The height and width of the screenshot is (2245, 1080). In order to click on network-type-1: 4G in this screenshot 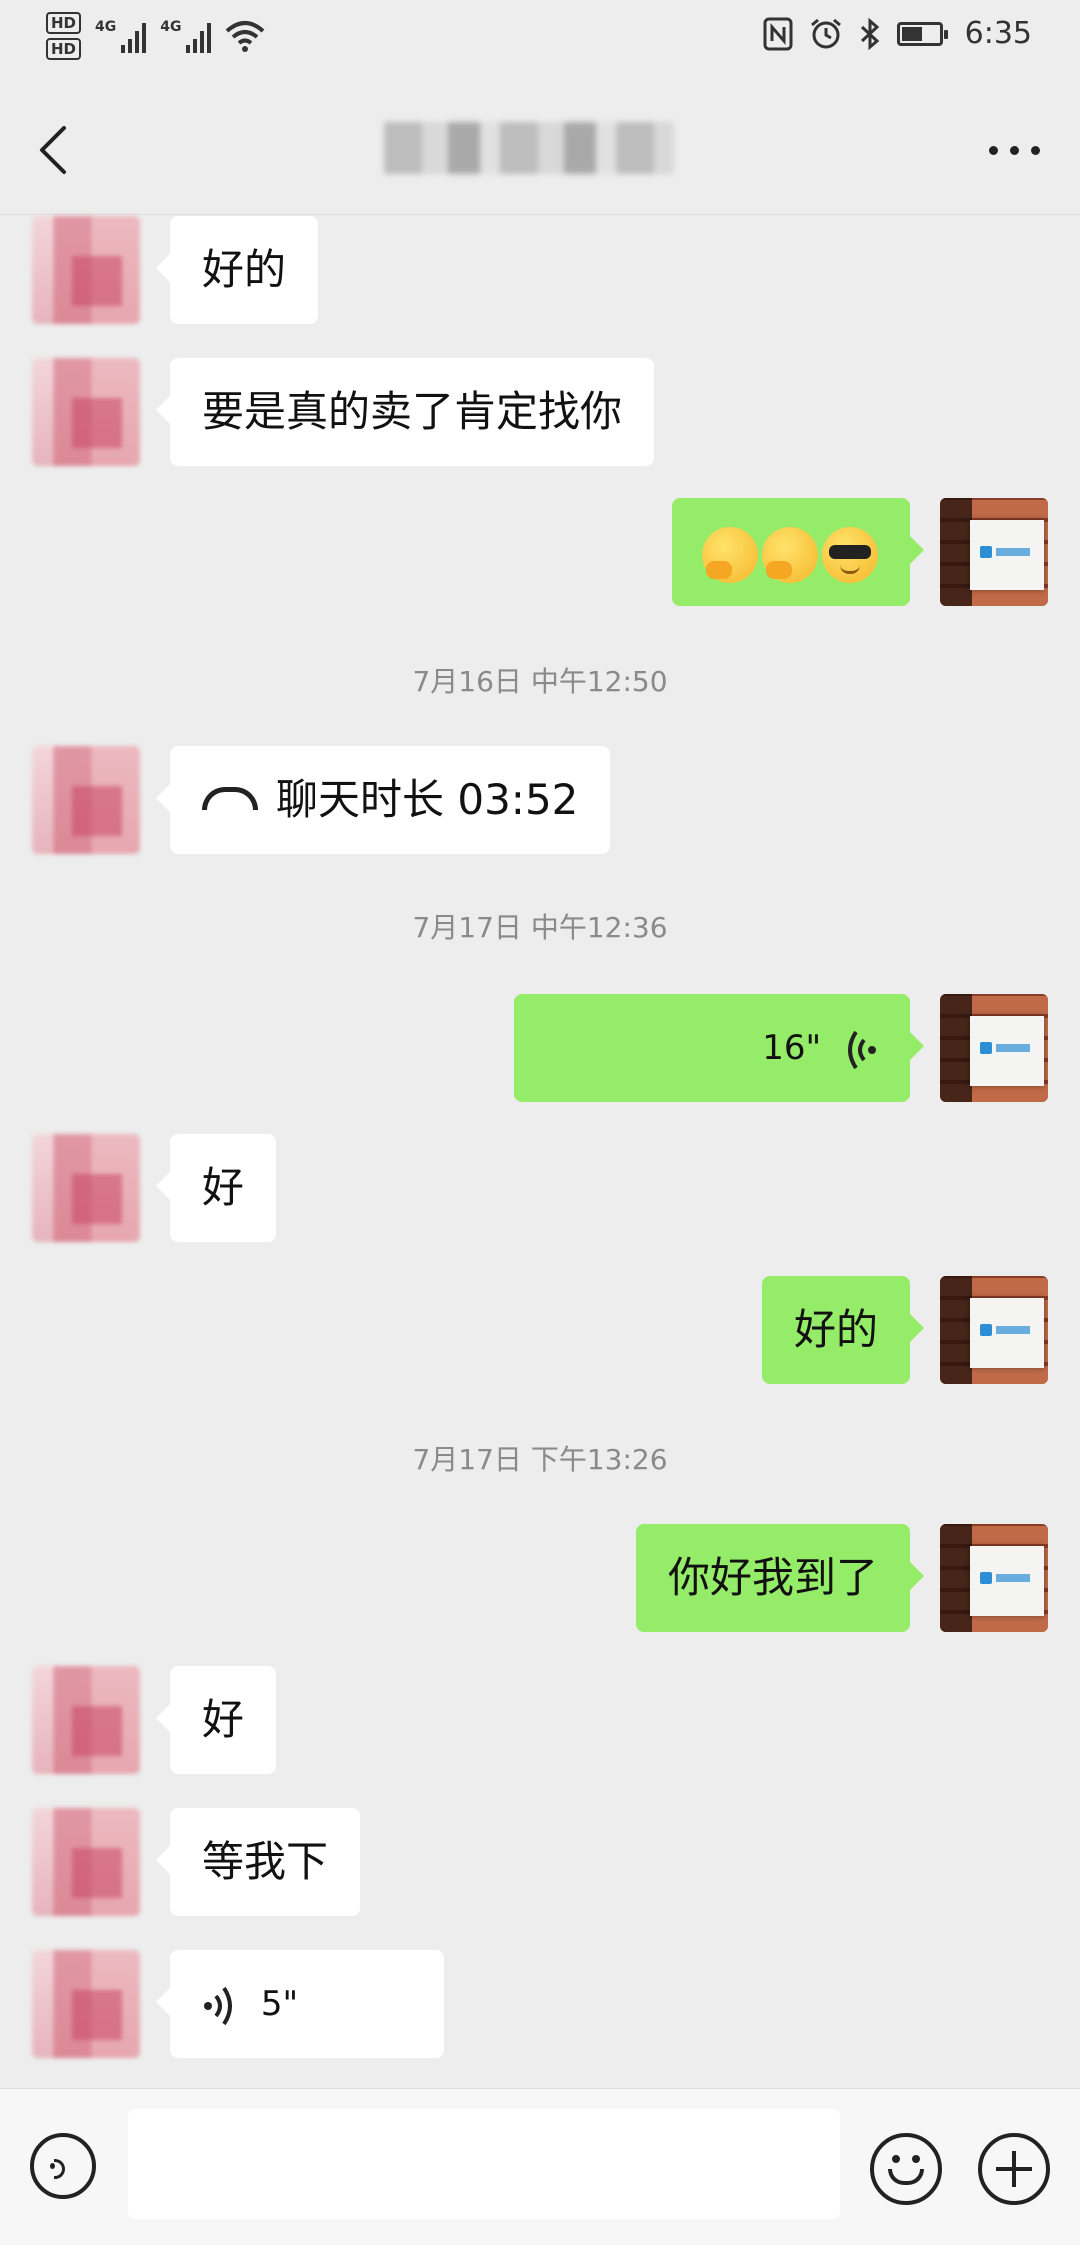, I will do `click(106, 27)`.